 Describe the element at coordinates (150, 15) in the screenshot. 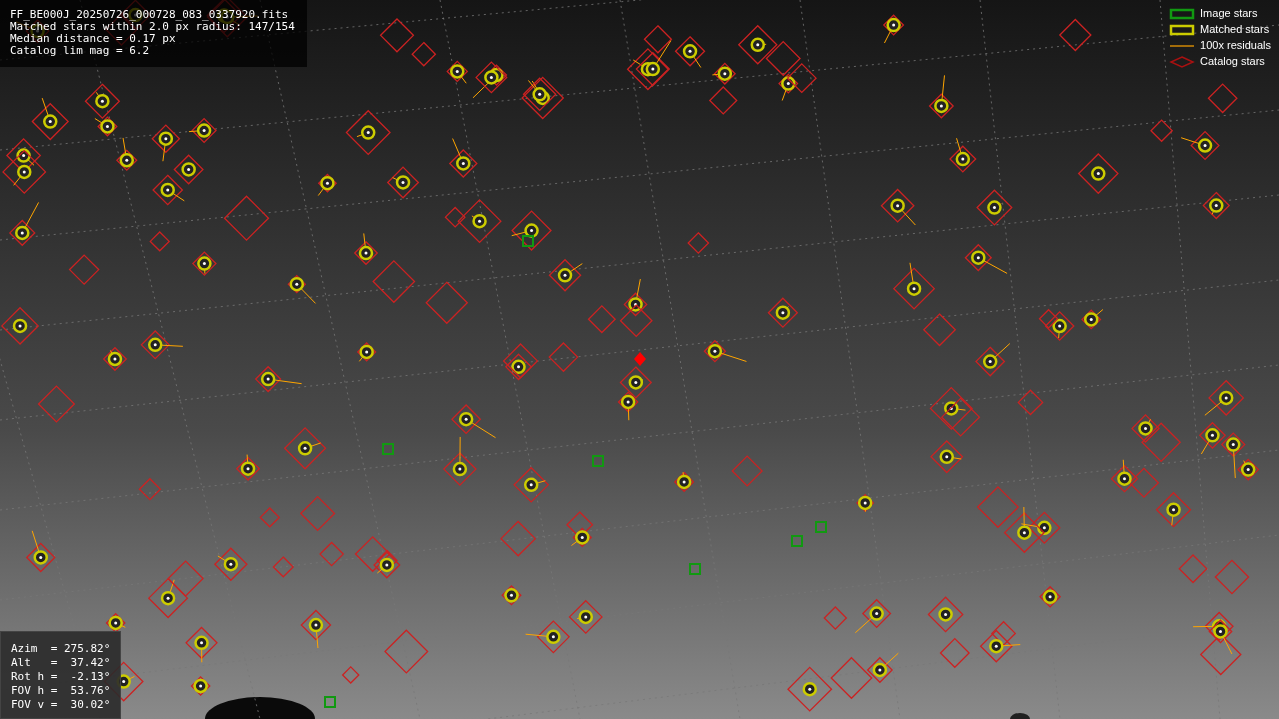

I see `info-text: FF_BE000J_20250726_000728_083_0337920.fits` at that location.